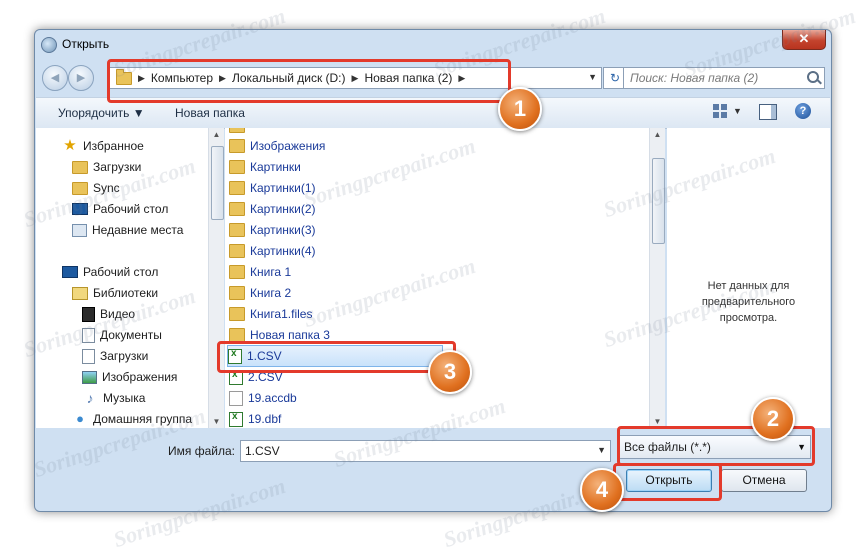 The width and height of the screenshot is (864, 553). Describe the element at coordinates (283, 230) in the screenshot. I see `file-name: Картинки(3)` at that location.